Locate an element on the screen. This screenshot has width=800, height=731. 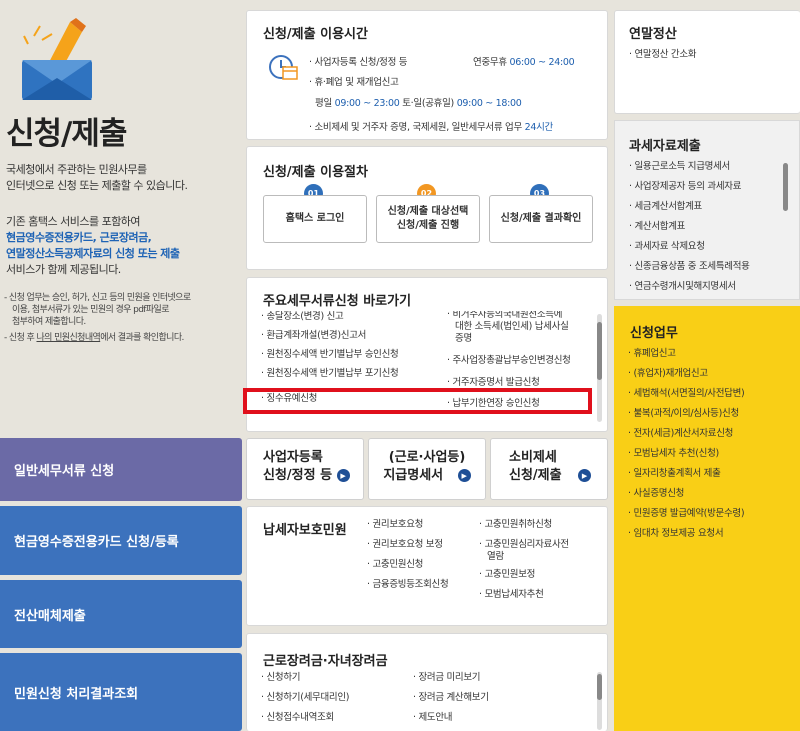
list-item: · 불복(과적/이의/심사등)신청 is located at coordinates (686, 414).